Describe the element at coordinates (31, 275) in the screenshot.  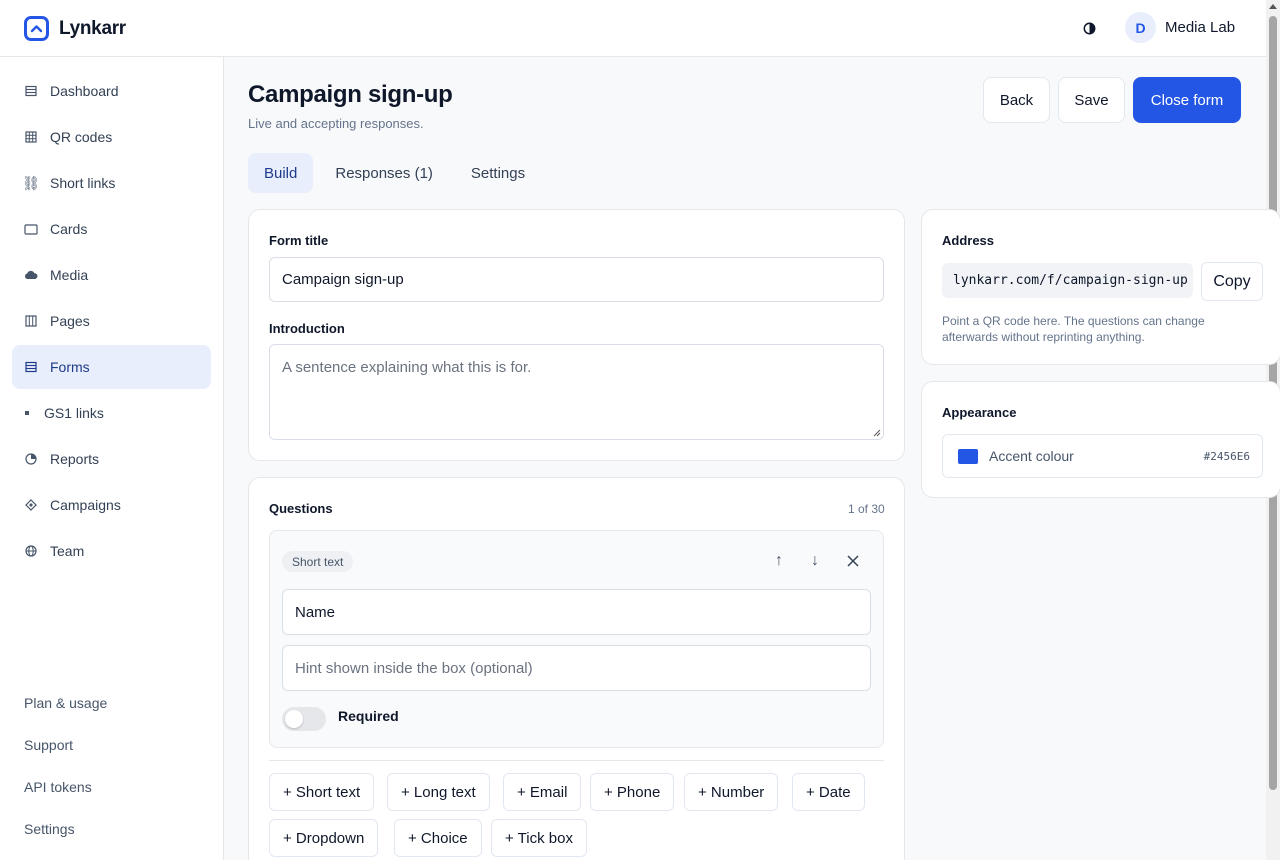
I see `cloud-icon` at that location.